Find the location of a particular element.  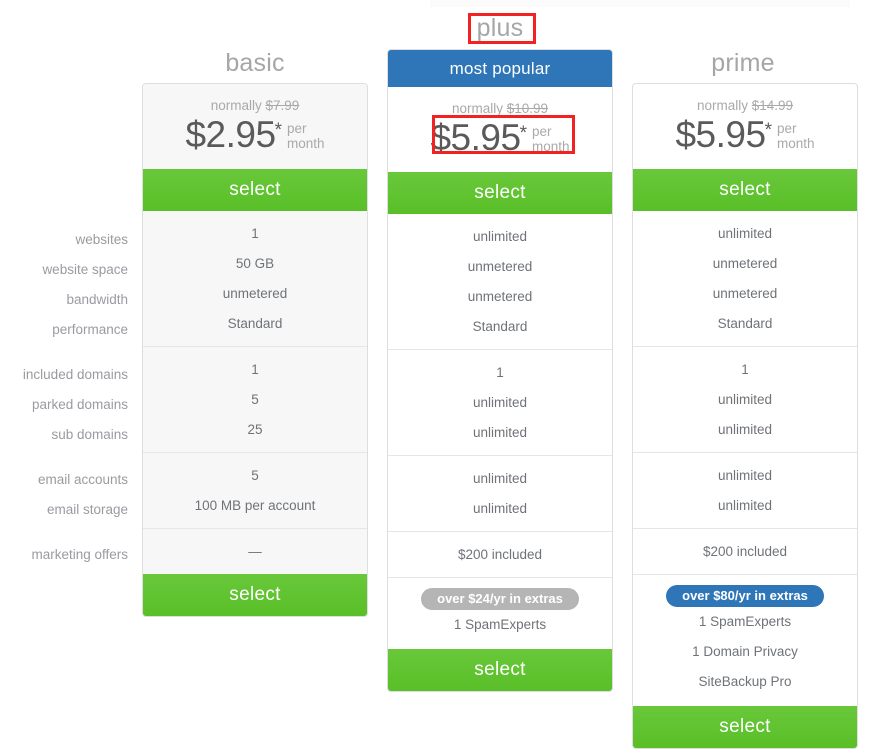

value-bandwidth-prime: unmetered is located at coordinates (745, 293).